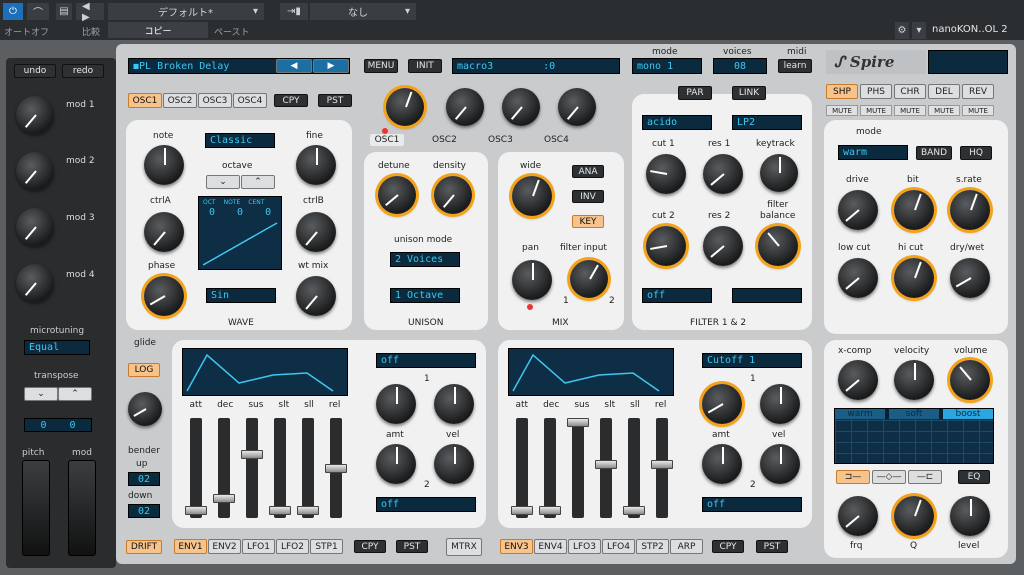 This screenshot has width=1024, height=575. I want to click on power-icon: ⏻, so click(13, 11).